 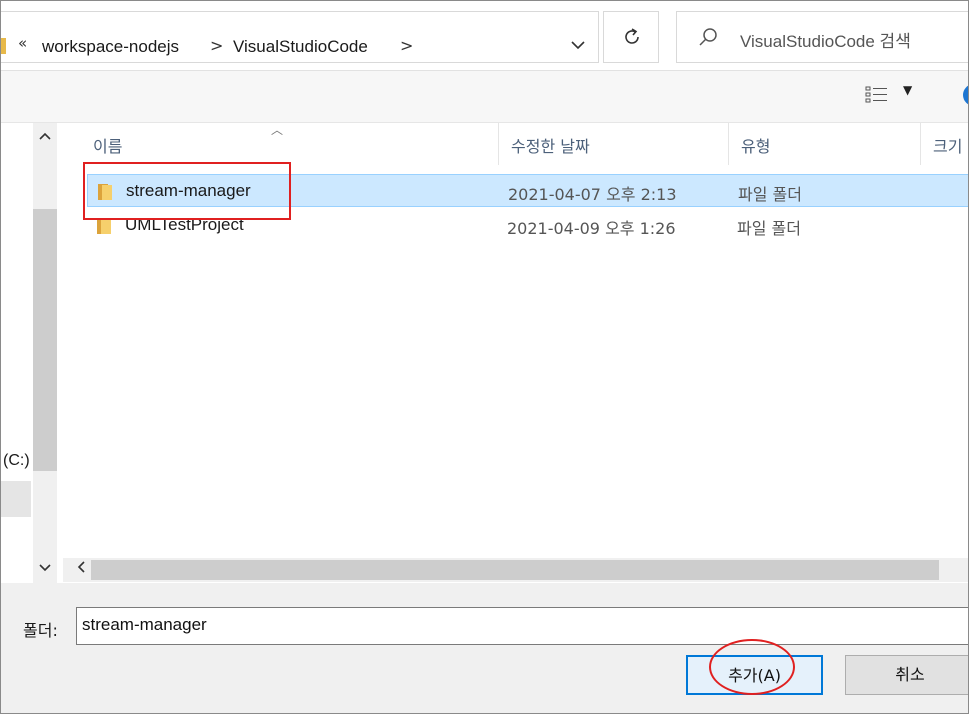 I want to click on details-view-icon, so click(x=877, y=95).